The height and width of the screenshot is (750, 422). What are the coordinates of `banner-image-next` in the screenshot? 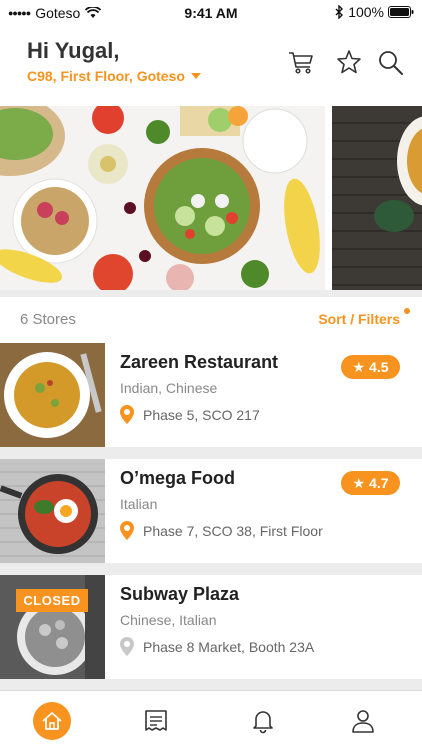 It's located at (377, 198).